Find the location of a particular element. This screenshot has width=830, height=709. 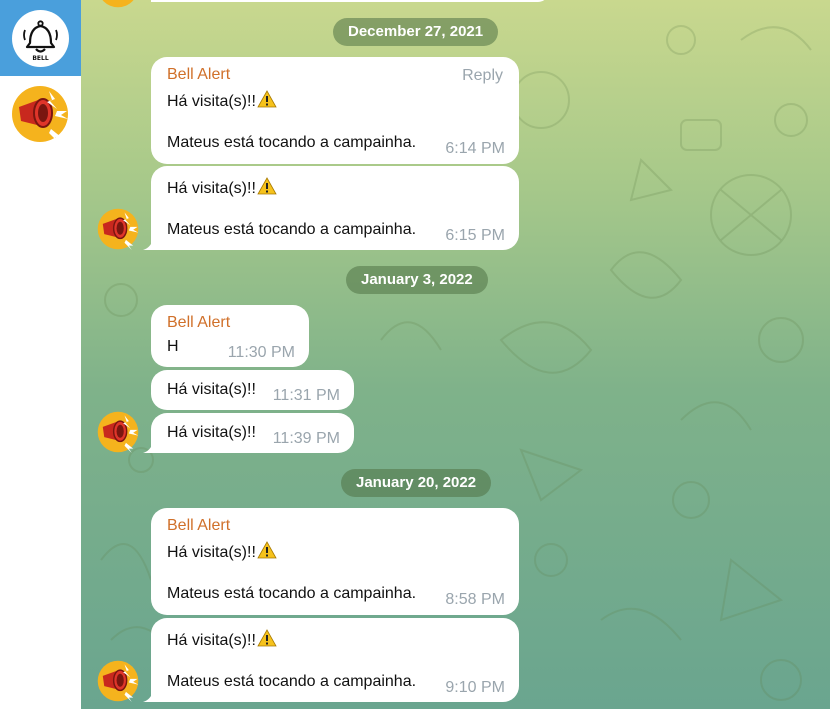

message-bubble-partial is located at coordinates (350, 1).